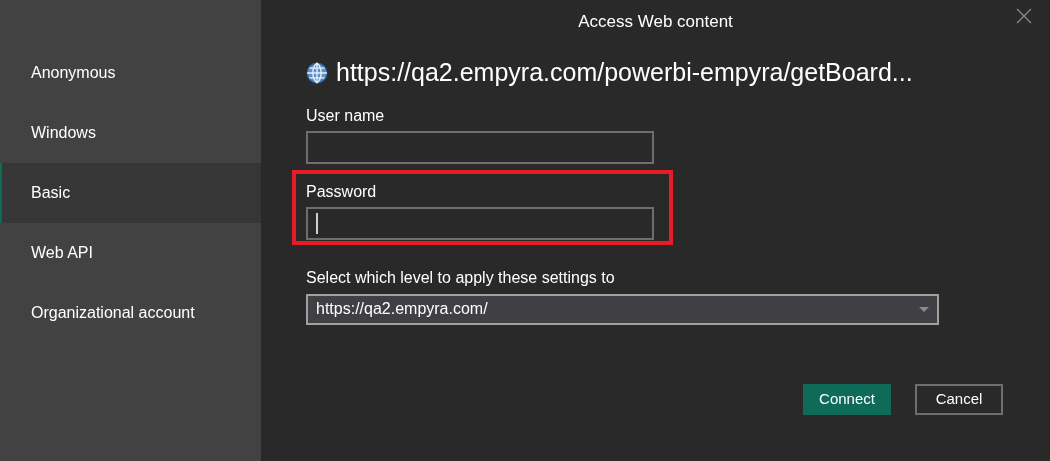 The width and height of the screenshot is (1050, 461). I want to click on level-label: Select which level to apply these settings to, so click(460, 277).